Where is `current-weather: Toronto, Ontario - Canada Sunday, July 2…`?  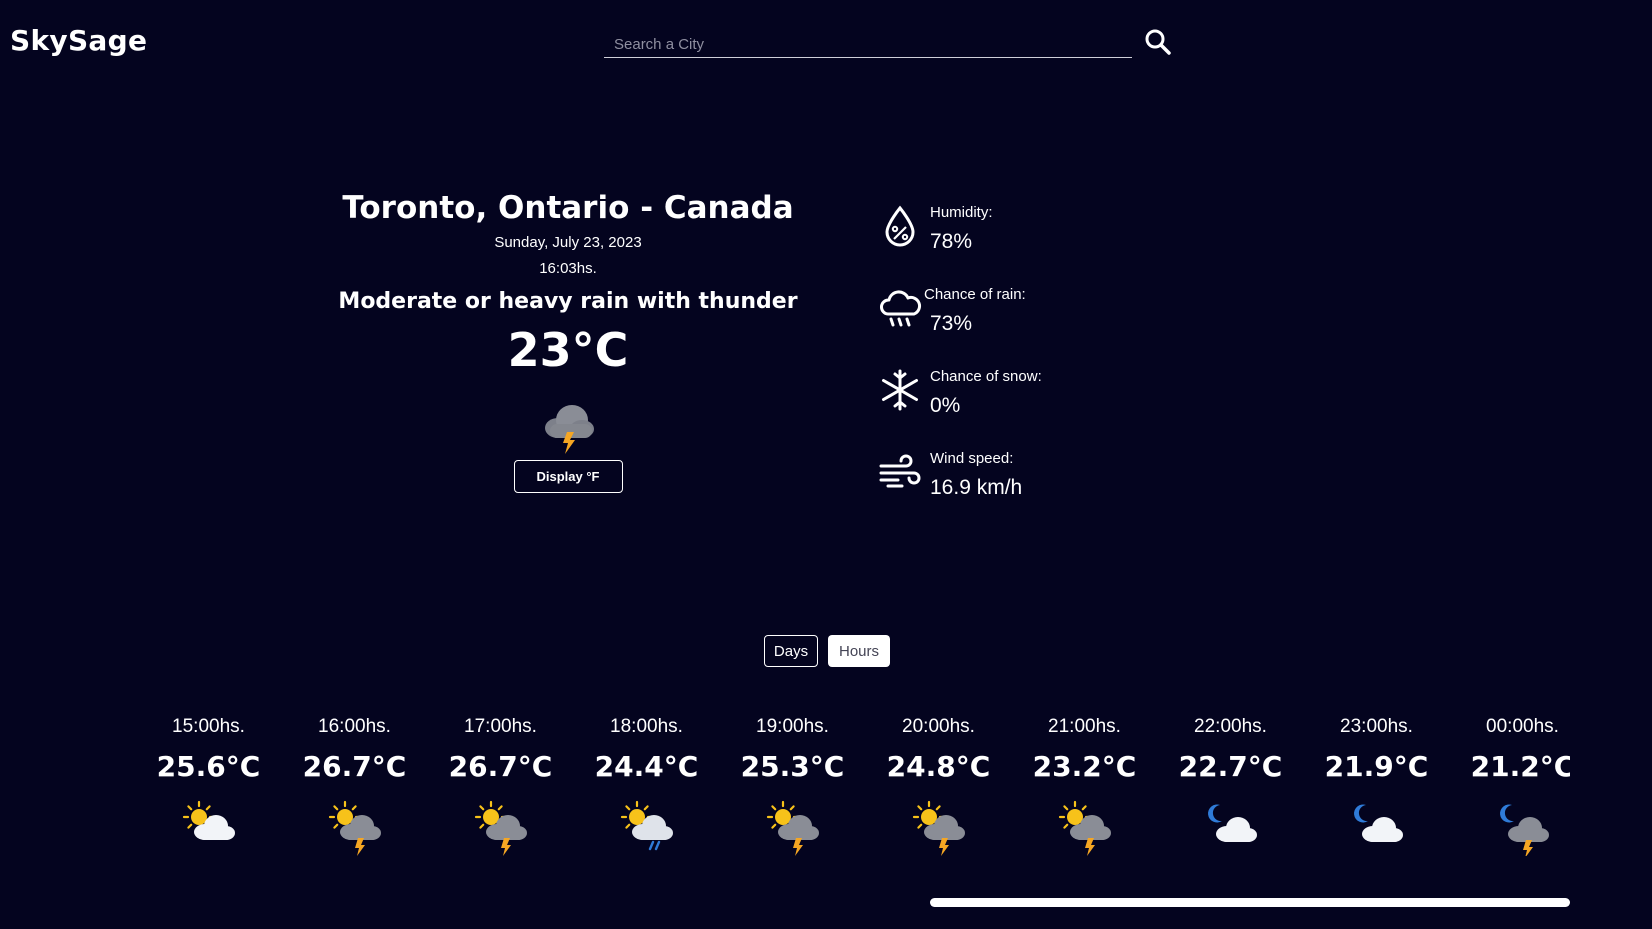
current-weather: Toronto, Ontario - Canada Sunday, July 2… is located at coordinates (568, 340).